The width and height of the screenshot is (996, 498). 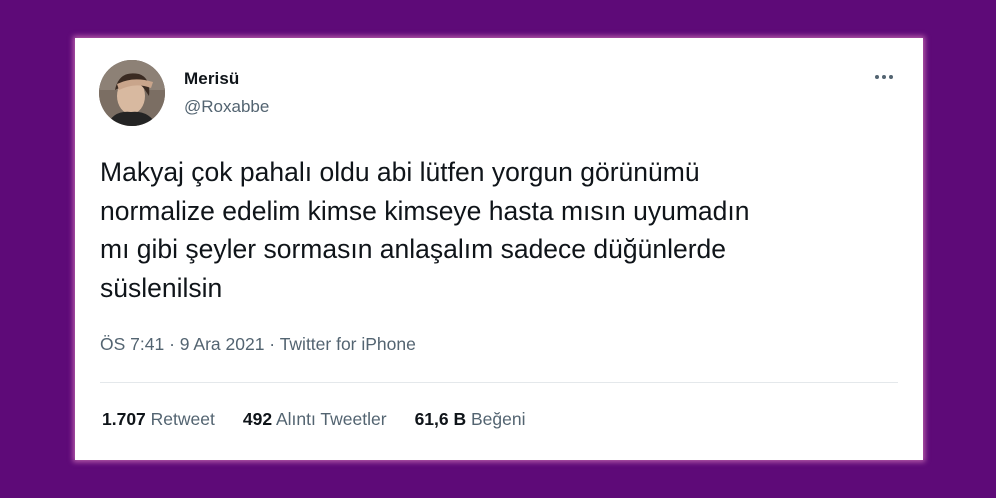 What do you see at coordinates (182, 419) in the screenshot?
I see `retweets-label: Retweet` at bounding box center [182, 419].